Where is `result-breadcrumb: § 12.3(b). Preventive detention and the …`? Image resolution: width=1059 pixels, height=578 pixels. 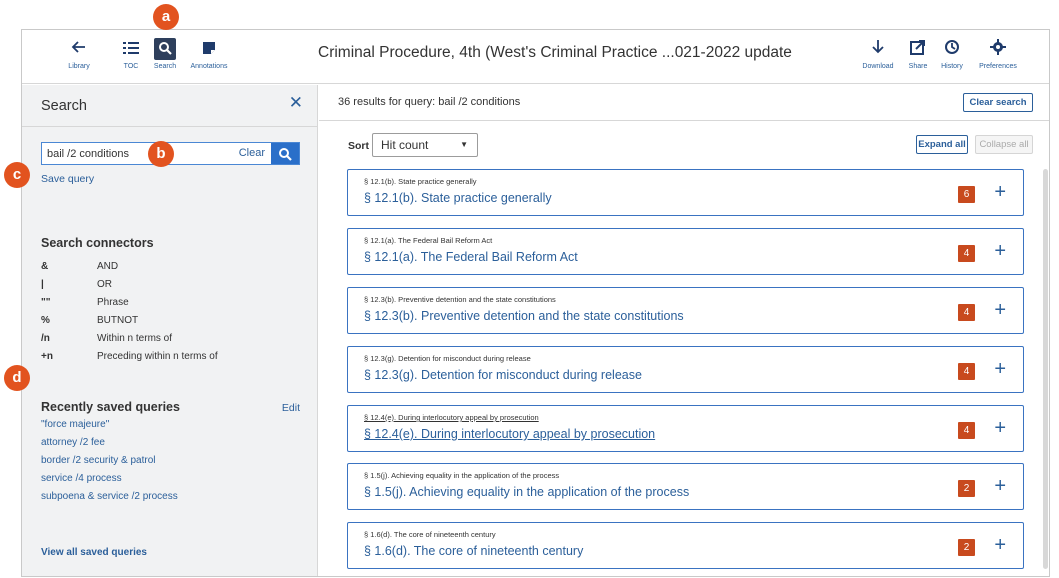 result-breadcrumb: § 12.3(b). Preventive detention and the … is located at coordinates (460, 299).